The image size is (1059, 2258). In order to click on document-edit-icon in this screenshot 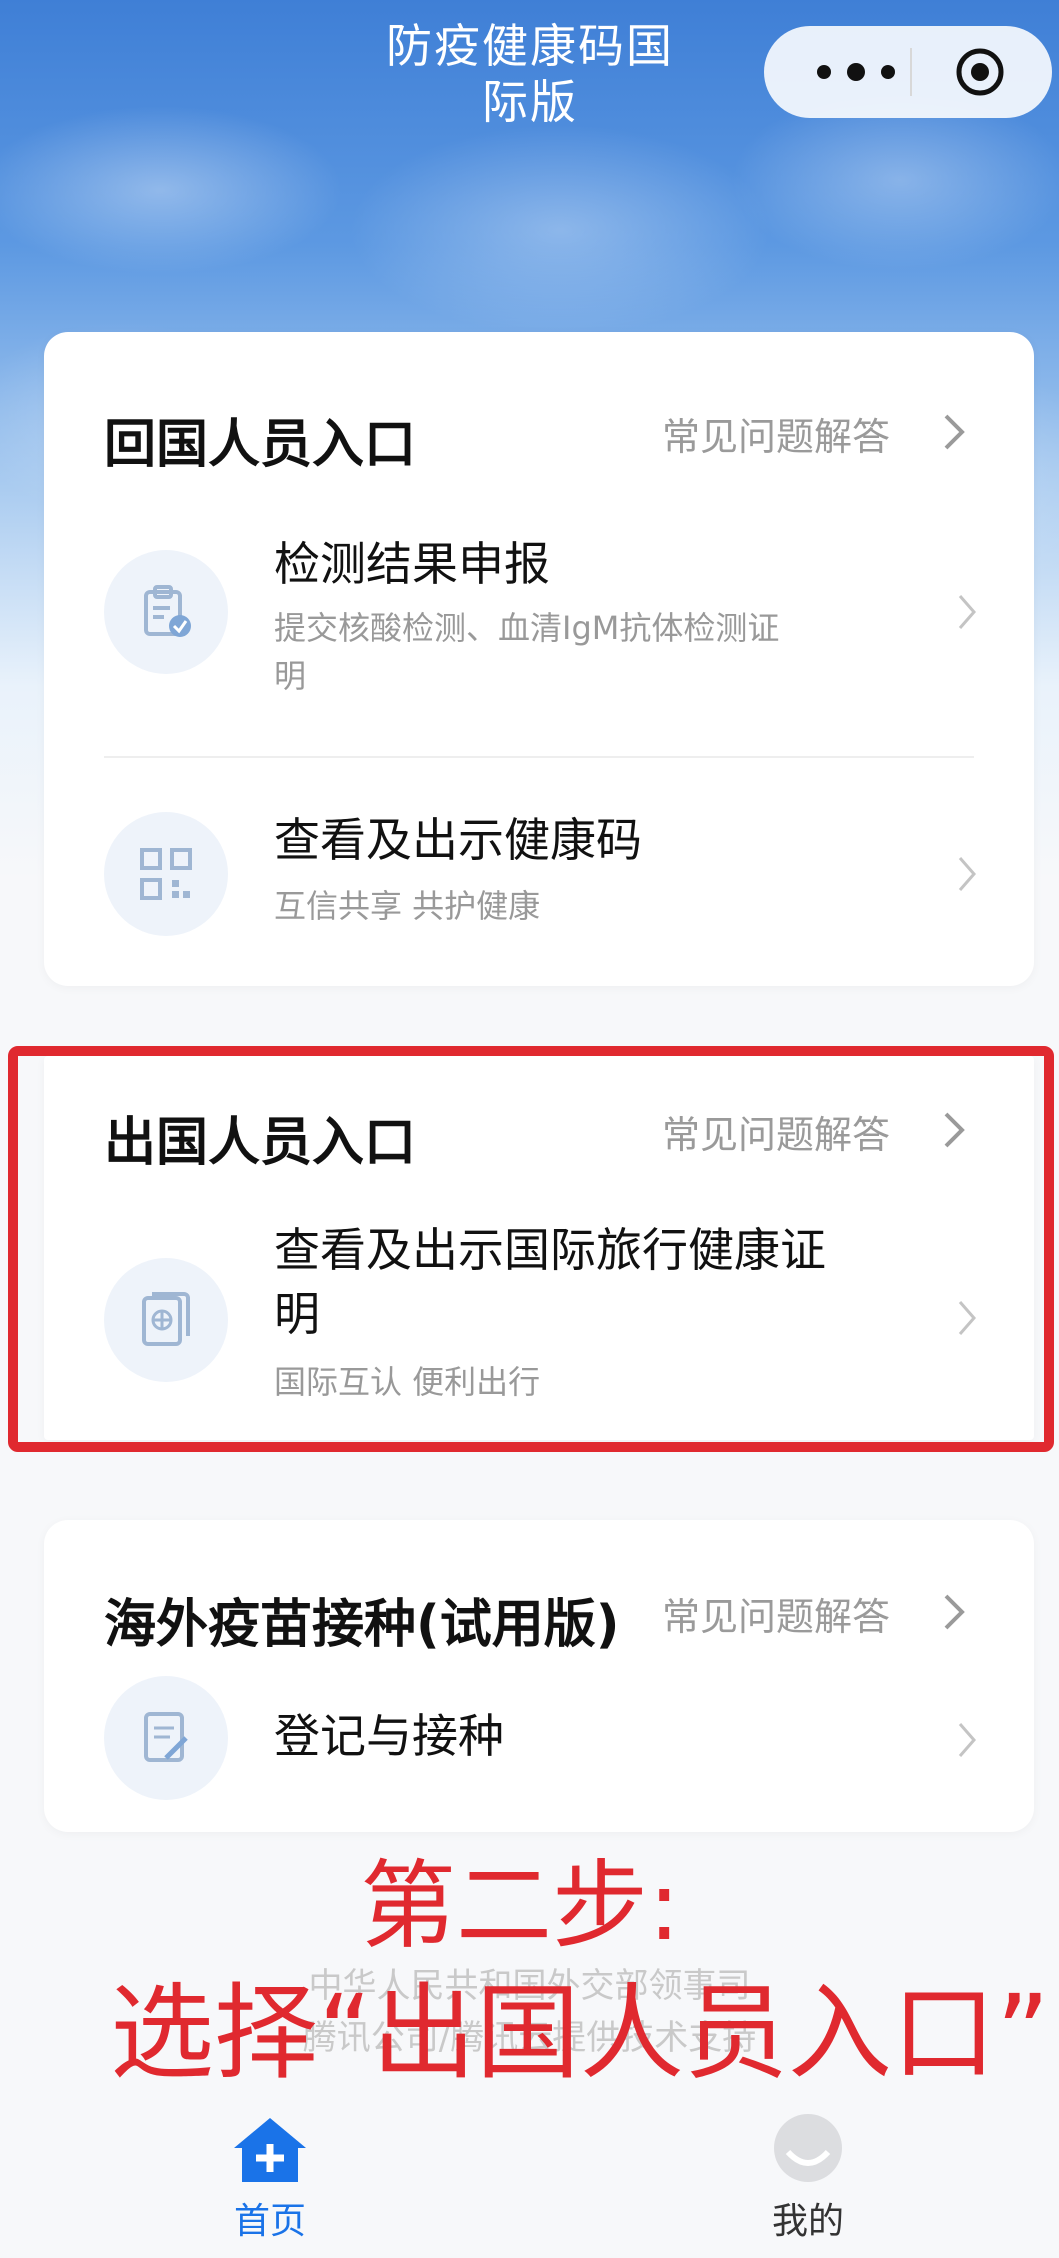, I will do `click(166, 1737)`.